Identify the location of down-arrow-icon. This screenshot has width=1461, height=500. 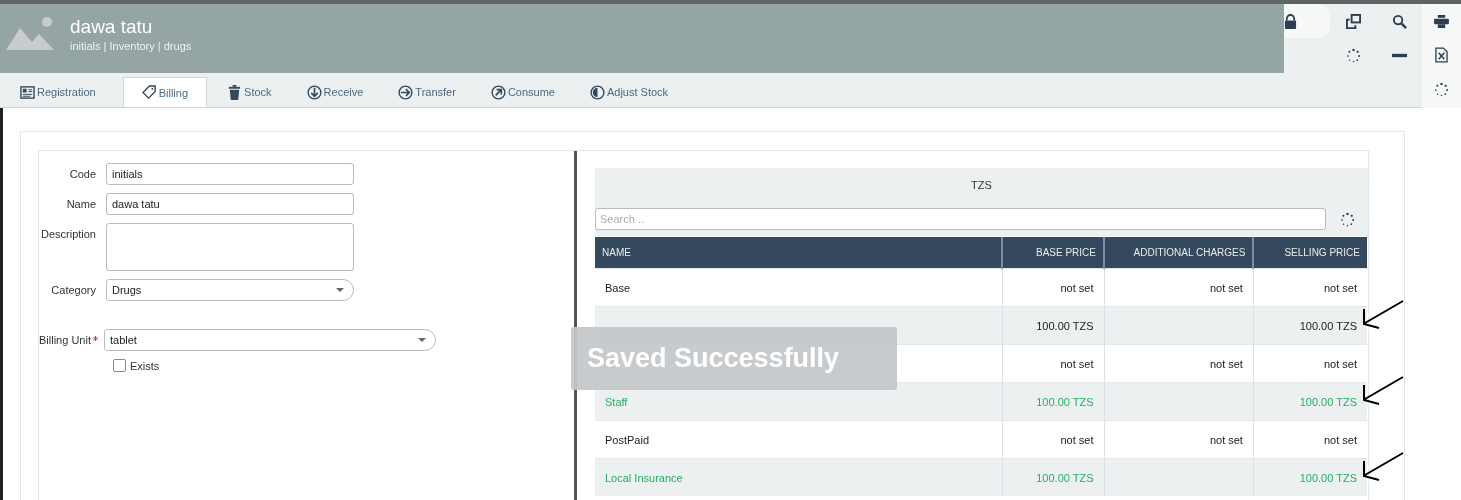
(314, 92).